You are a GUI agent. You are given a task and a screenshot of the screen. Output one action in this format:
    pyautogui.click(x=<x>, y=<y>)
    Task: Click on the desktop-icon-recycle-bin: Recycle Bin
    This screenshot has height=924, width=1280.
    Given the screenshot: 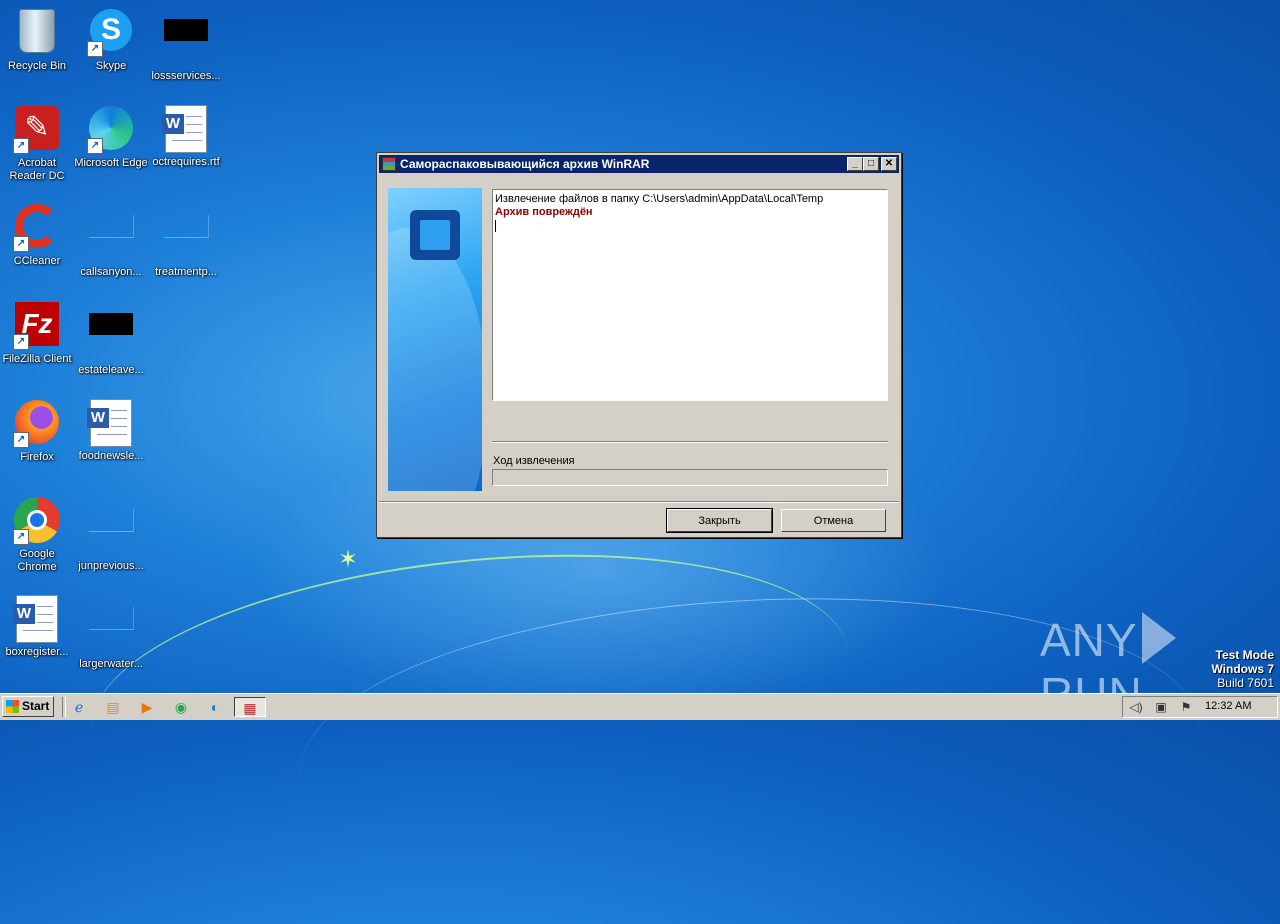 What is the action you would take?
    pyautogui.click(x=37, y=39)
    